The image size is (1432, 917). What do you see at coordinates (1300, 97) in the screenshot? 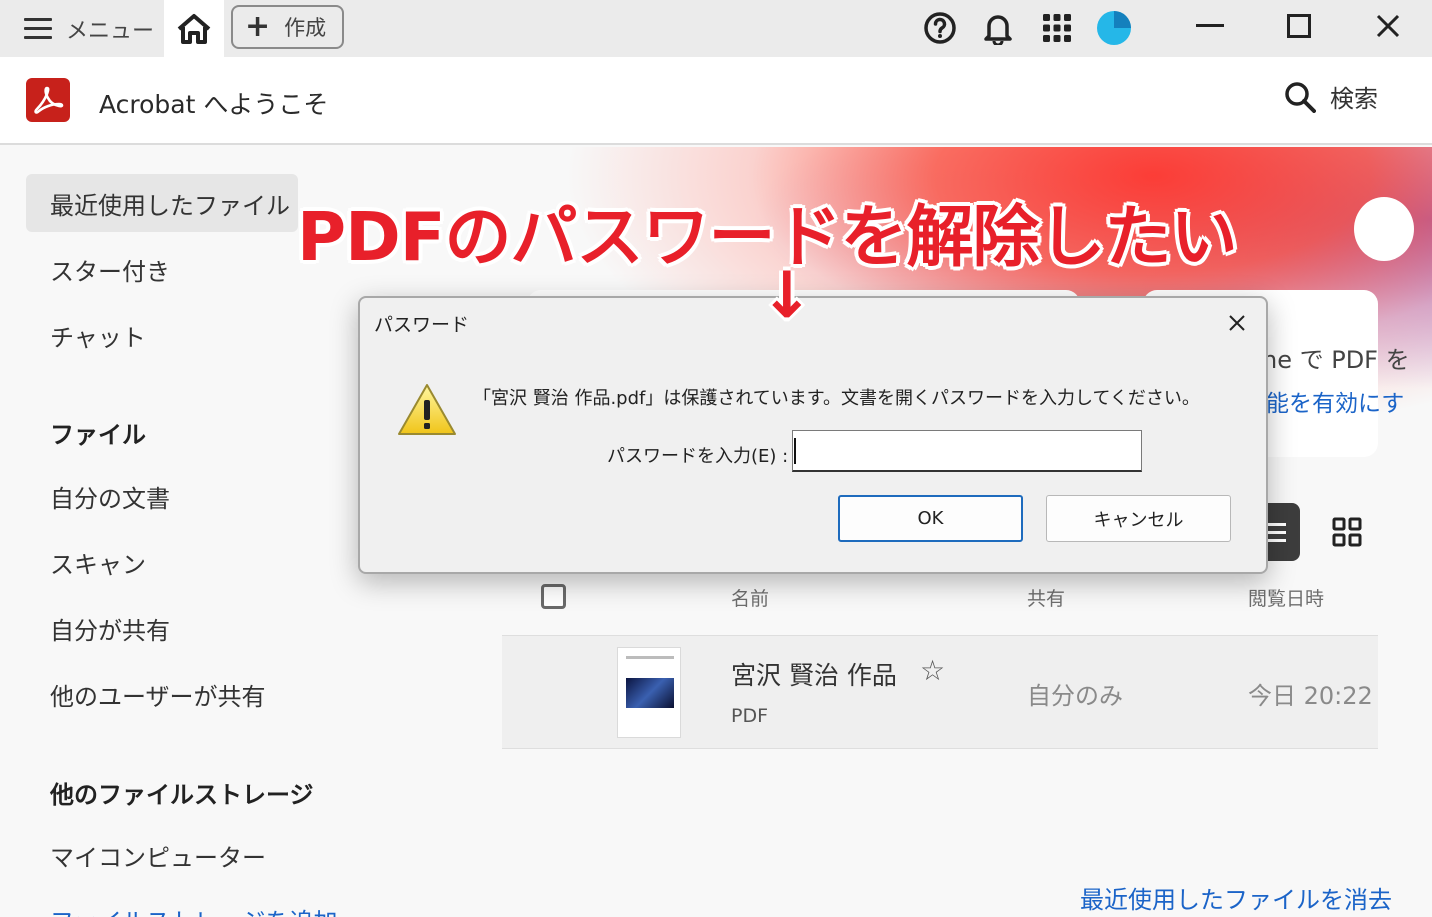
I see `search-icon` at bounding box center [1300, 97].